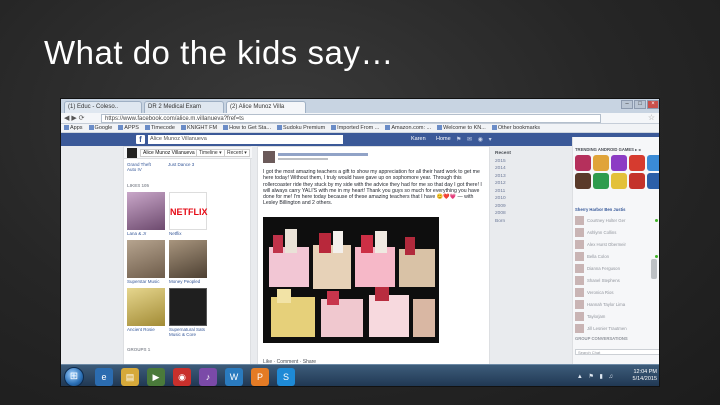 Image resolution: width=720 pixels, height=405 pixels. What do you see at coordinates (266, 107) in the screenshot?
I see `browser-tab-active: (2) Alice Munoz Villa` at bounding box center [266, 107].